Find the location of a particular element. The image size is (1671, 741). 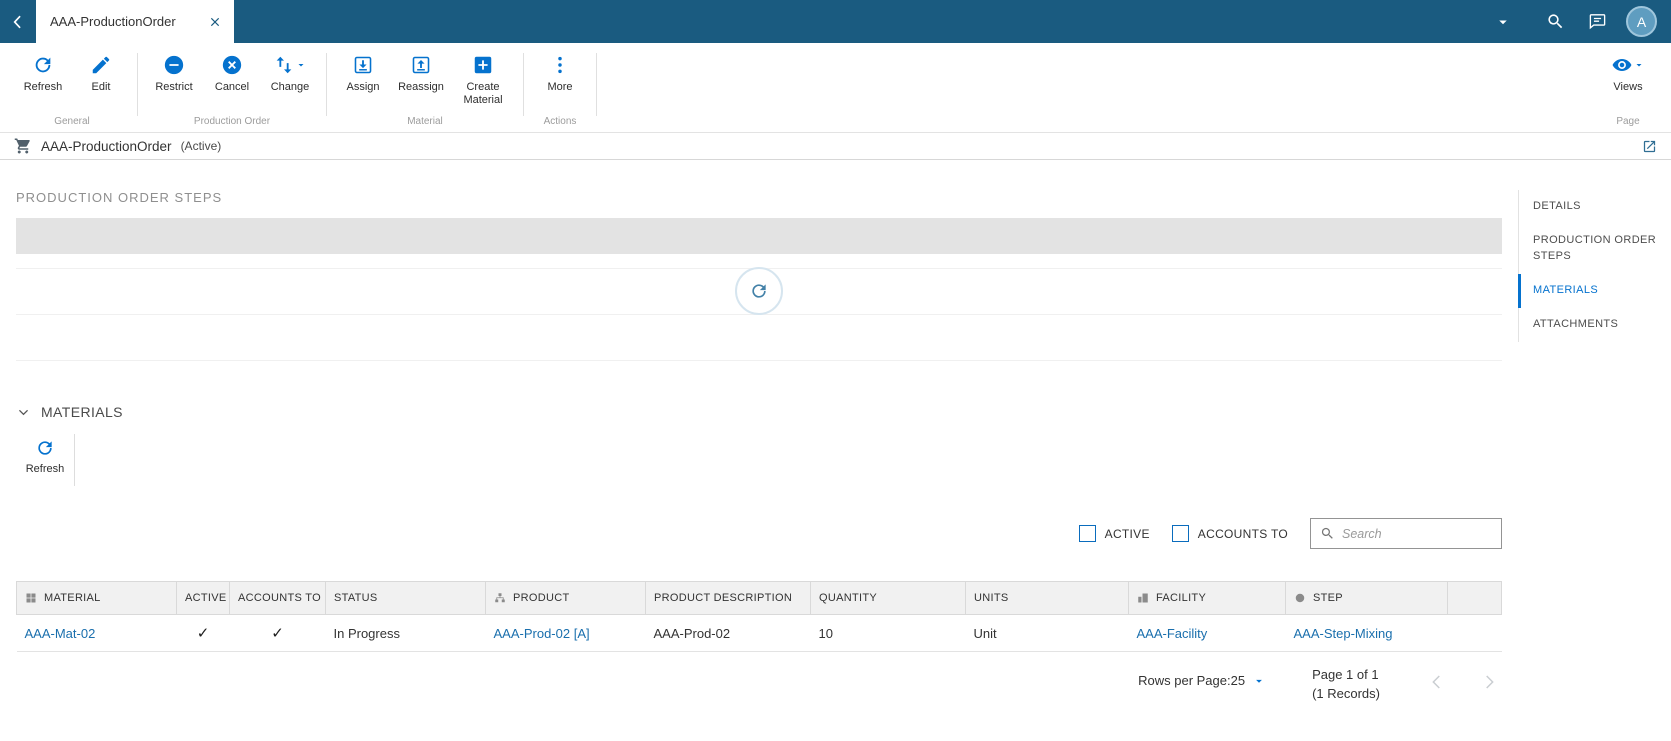

active-checkbox is located at coordinates (1087, 533).